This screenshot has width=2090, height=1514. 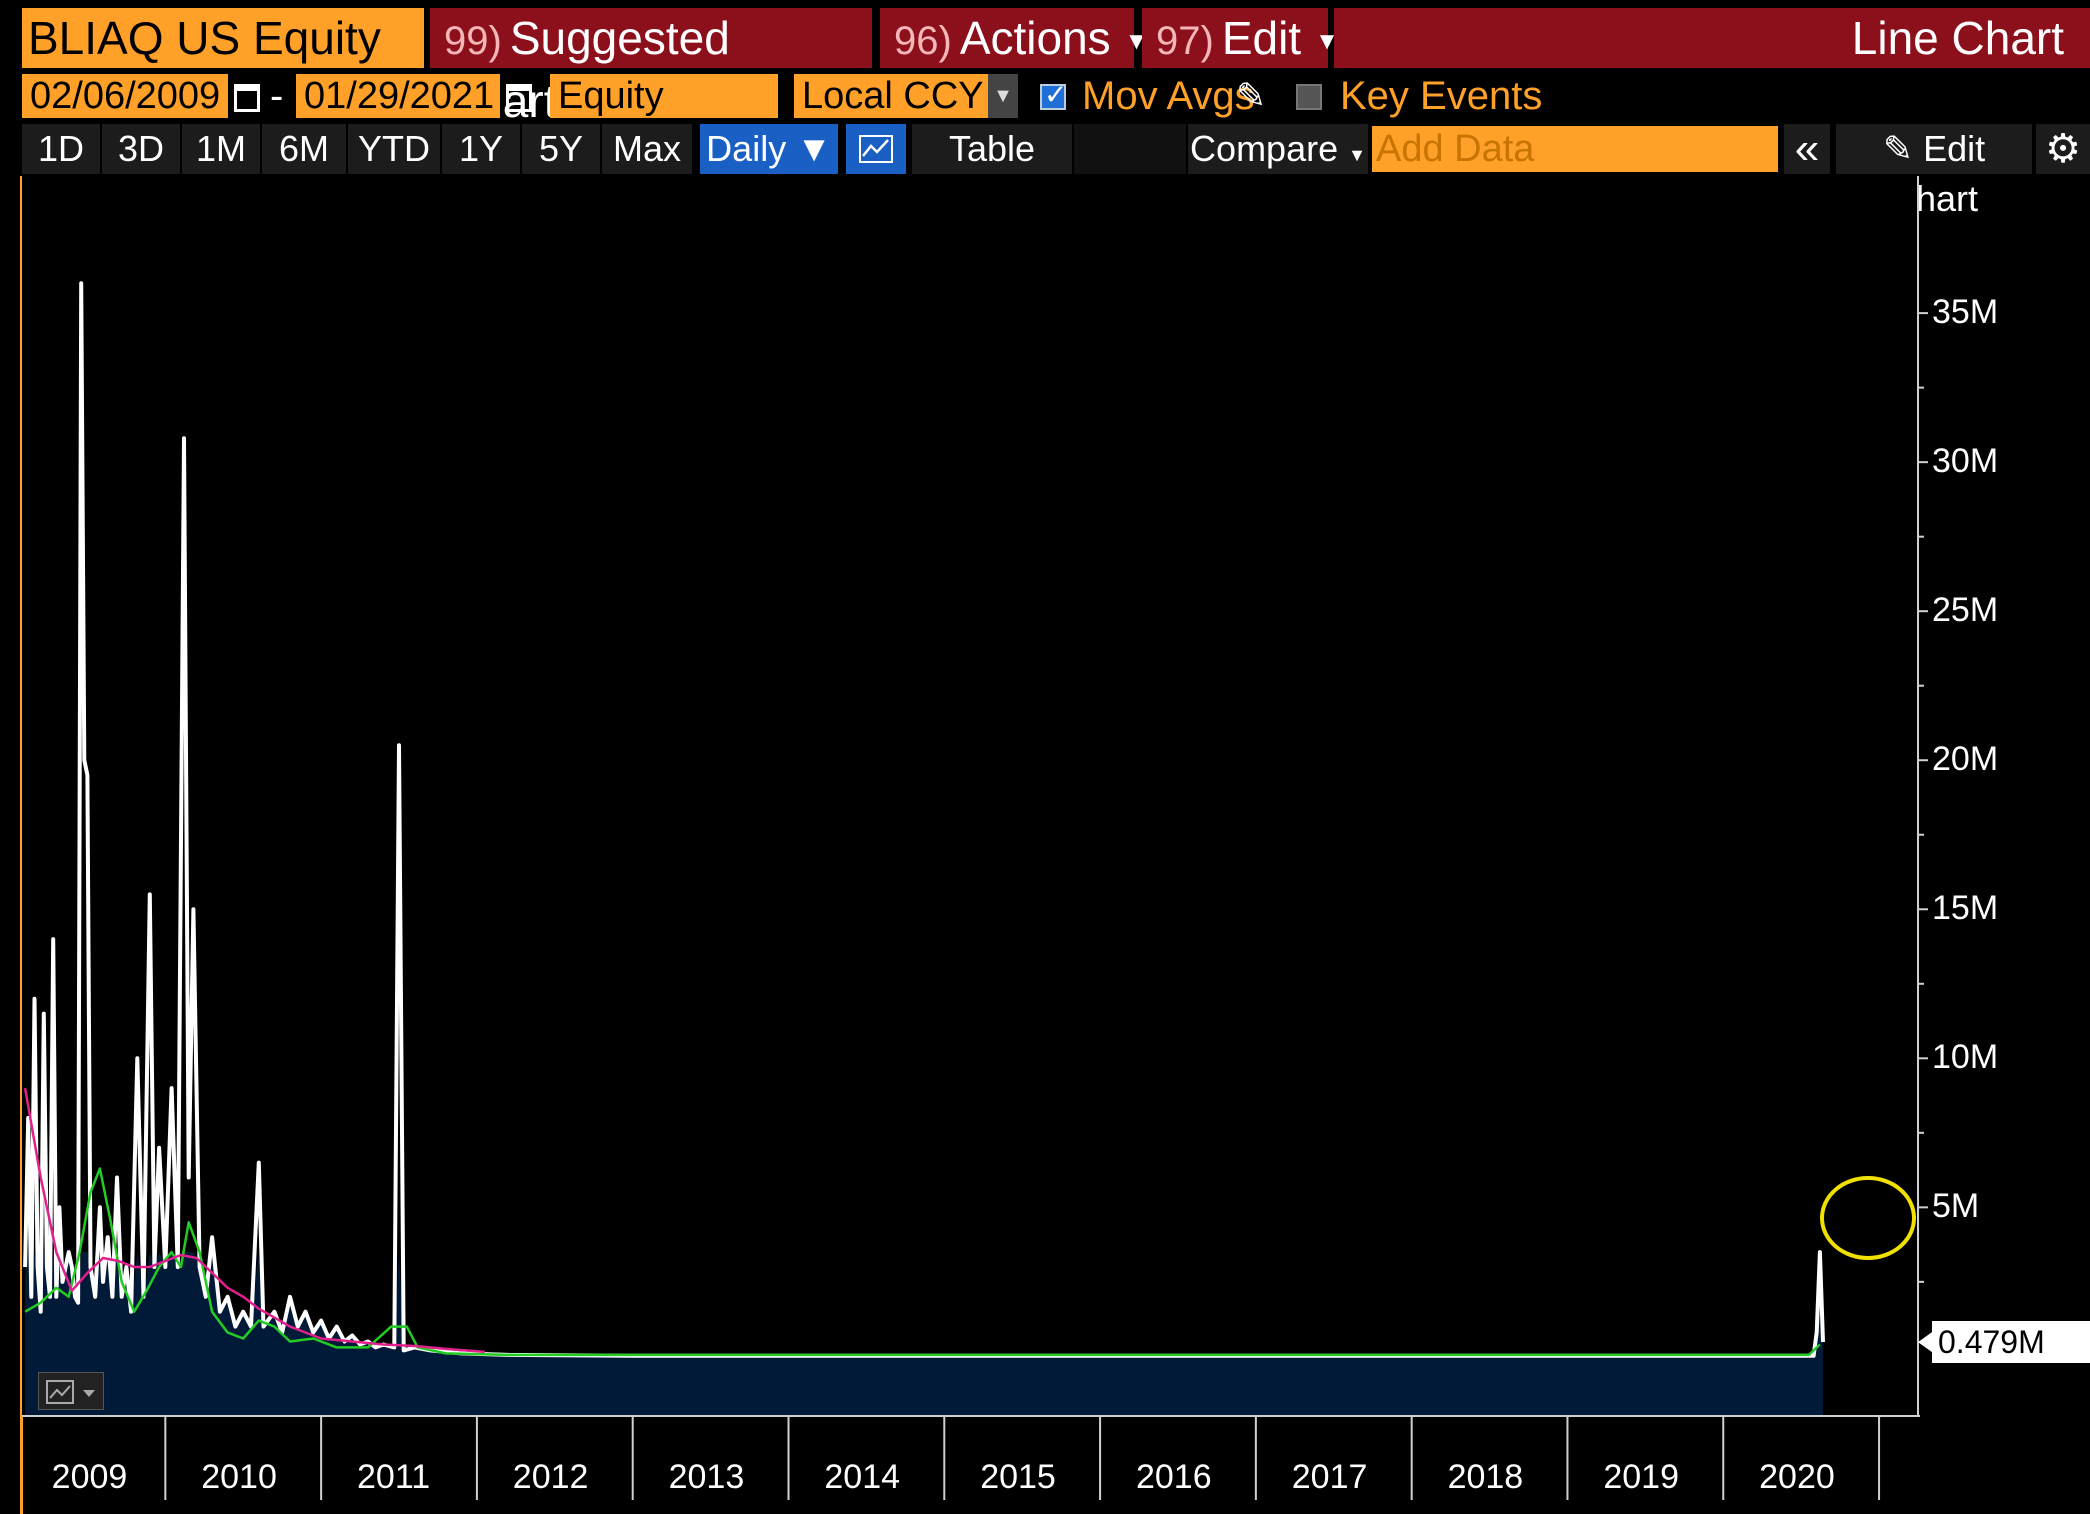 What do you see at coordinates (1329, 1477) in the screenshot?
I see `x-tick-label: 2017` at bounding box center [1329, 1477].